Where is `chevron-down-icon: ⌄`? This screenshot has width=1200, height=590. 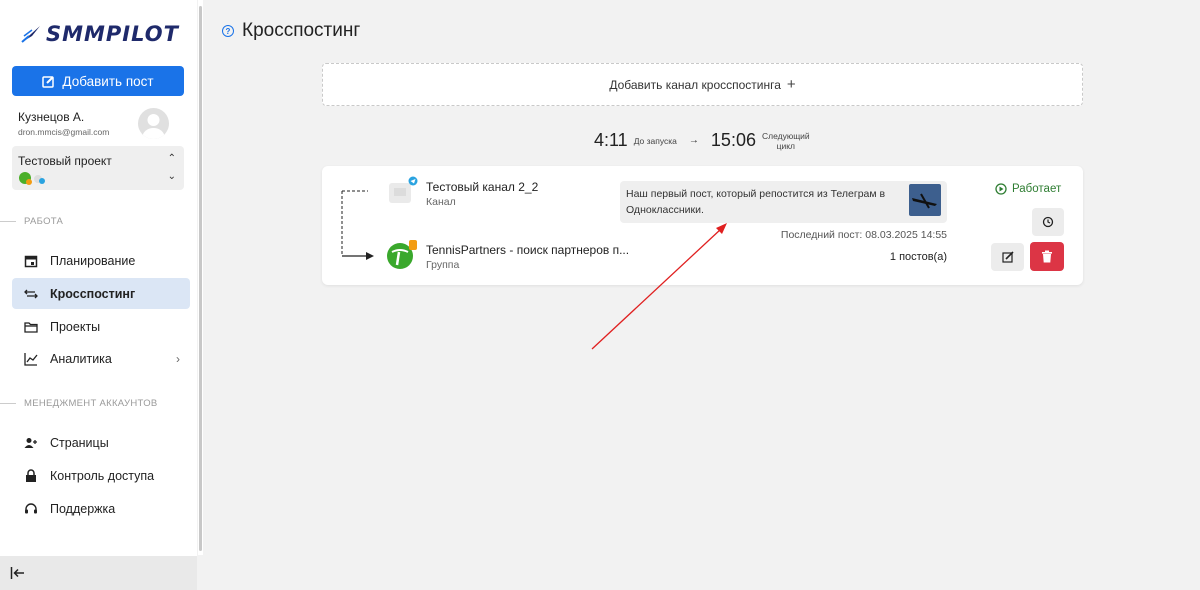
chevron-down-icon: ⌄ is located at coordinates (172, 176).